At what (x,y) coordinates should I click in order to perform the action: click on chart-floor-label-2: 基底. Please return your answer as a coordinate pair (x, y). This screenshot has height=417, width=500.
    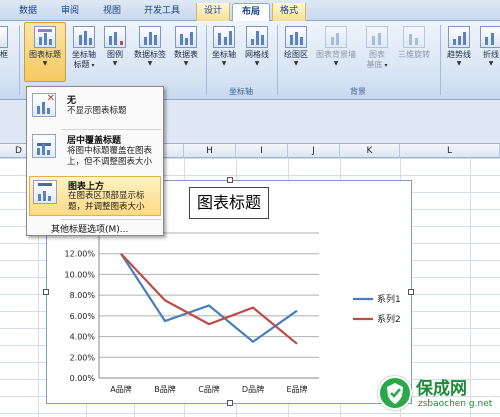
    Looking at the image, I should click on (374, 64).